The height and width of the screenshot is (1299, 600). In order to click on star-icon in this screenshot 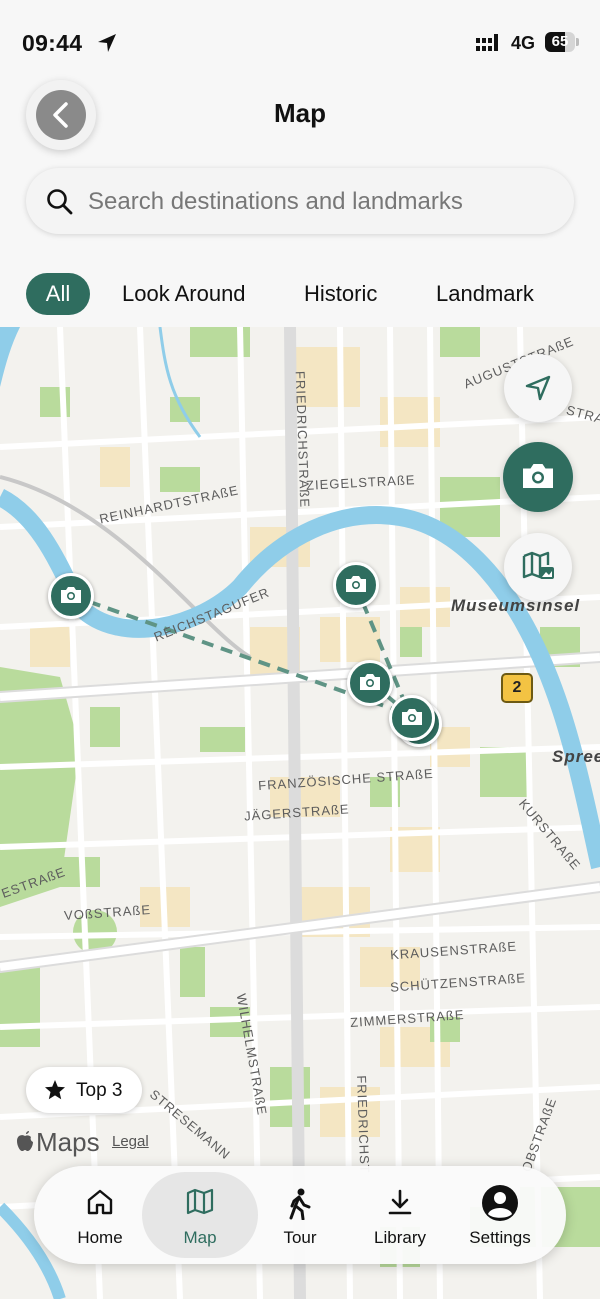, I will do `click(55, 1090)`.